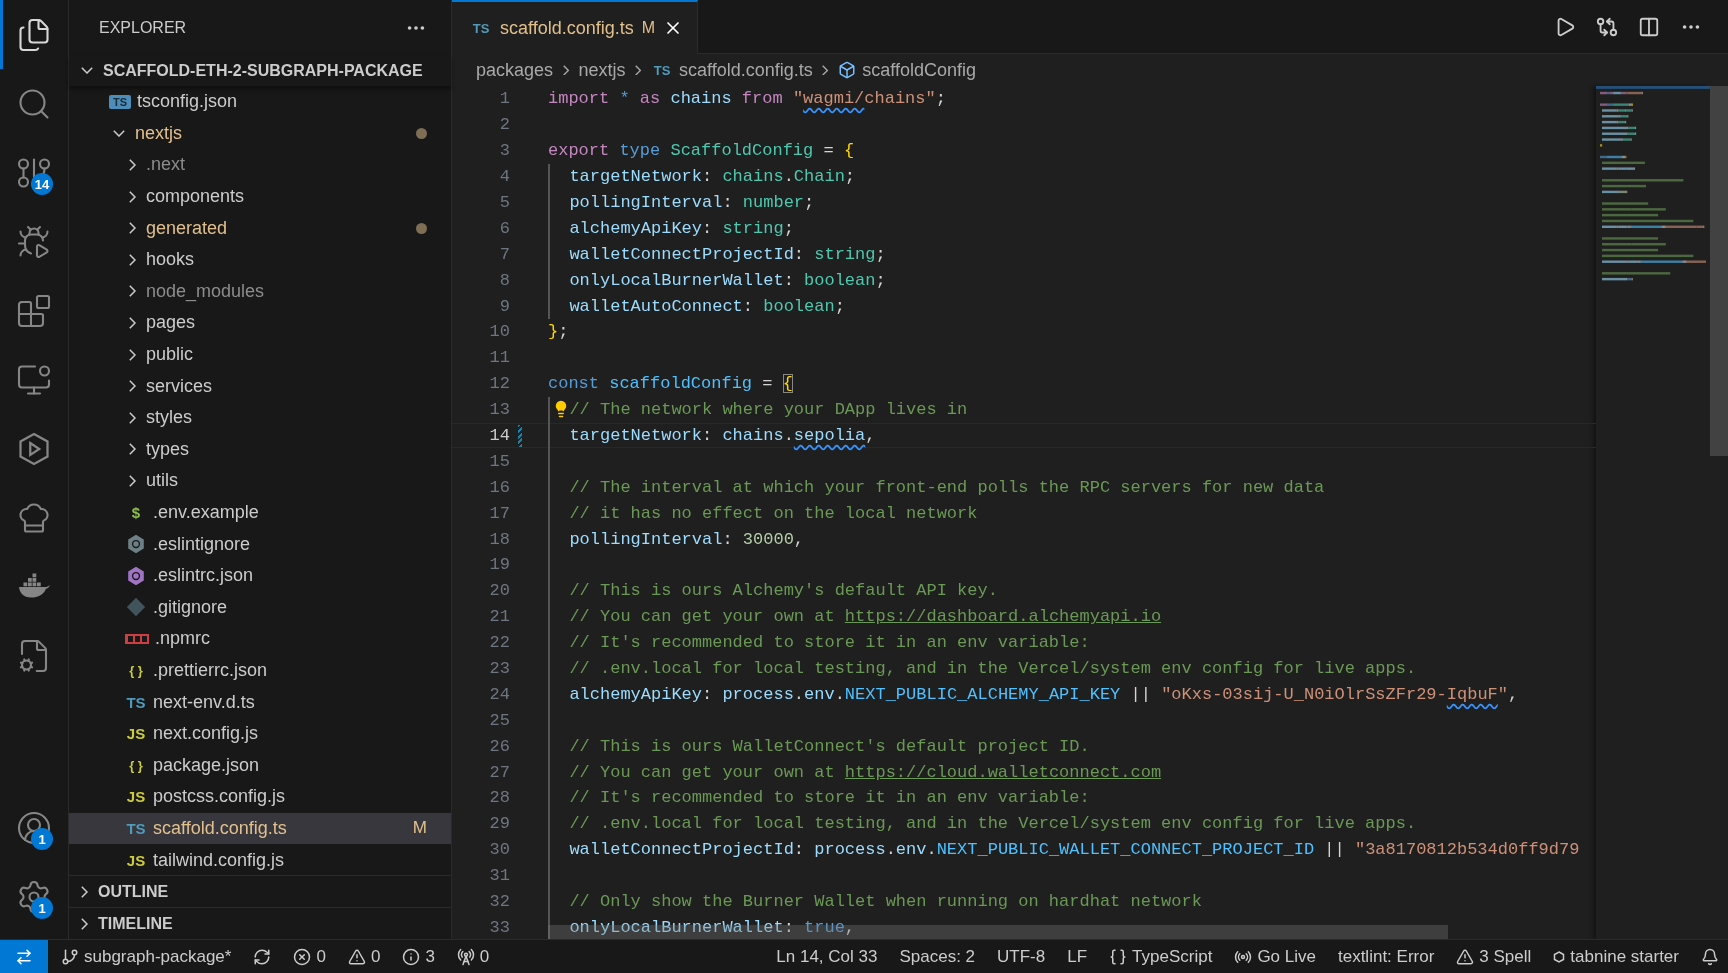 This screenshot has width=1728, height=973. What do you see at coordinates (187, 228) in the screenshot?
I see `folder-name: generated` at bounding box center [187, 228].